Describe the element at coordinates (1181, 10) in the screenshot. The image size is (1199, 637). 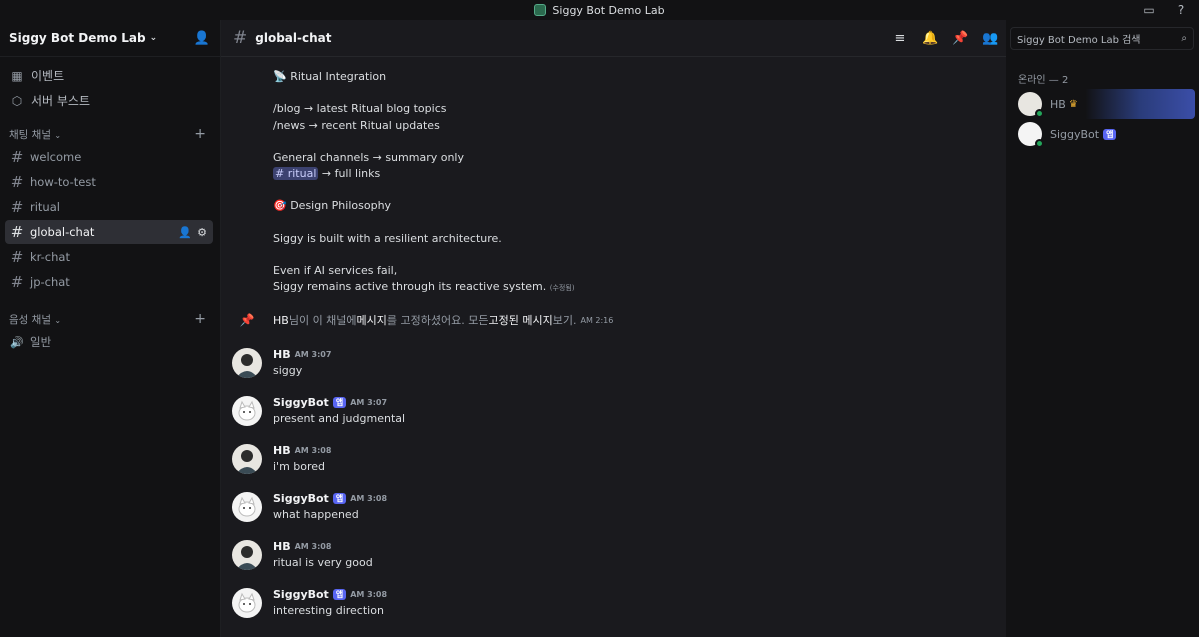
I see `help-icon: ?` at that location.